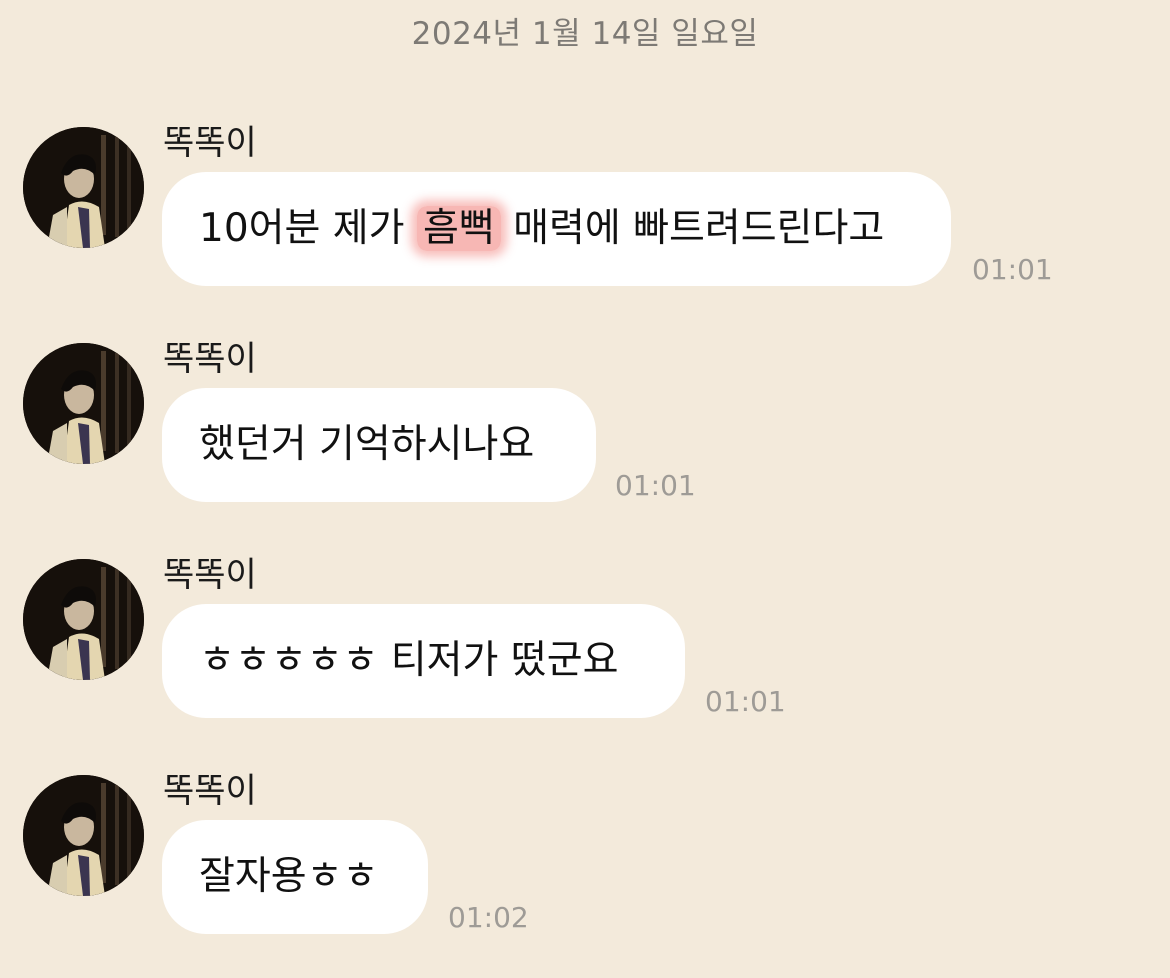  What do you see at coordinates (308, 228) in the screenshot?
I see `message-text: 10어분 제가` at bounding box center [308, 228].